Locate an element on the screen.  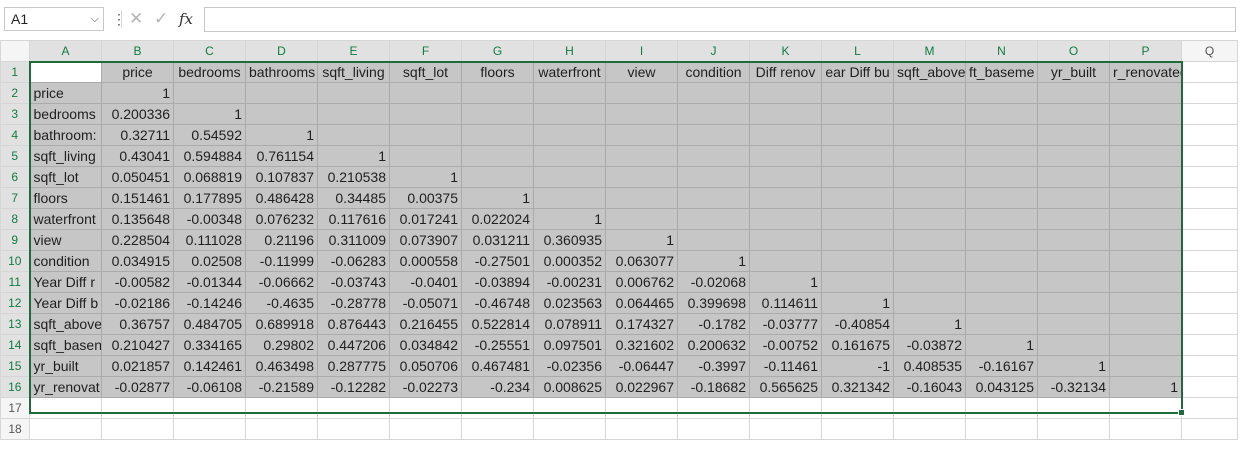
cell-J14: 0.200632 is located at coordinates (713, 345).